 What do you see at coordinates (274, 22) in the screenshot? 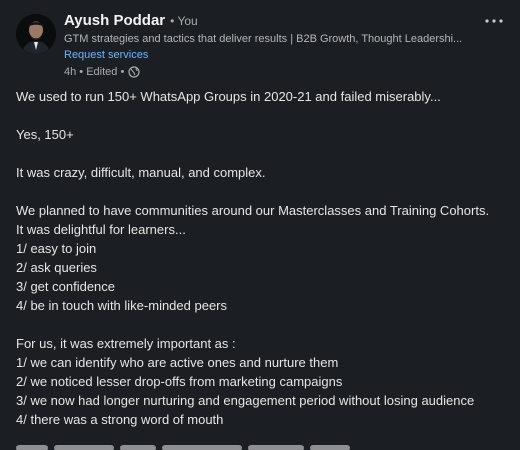
I see `author-name-row: Ayush Poddar • You` at bounding box center [274, 22].